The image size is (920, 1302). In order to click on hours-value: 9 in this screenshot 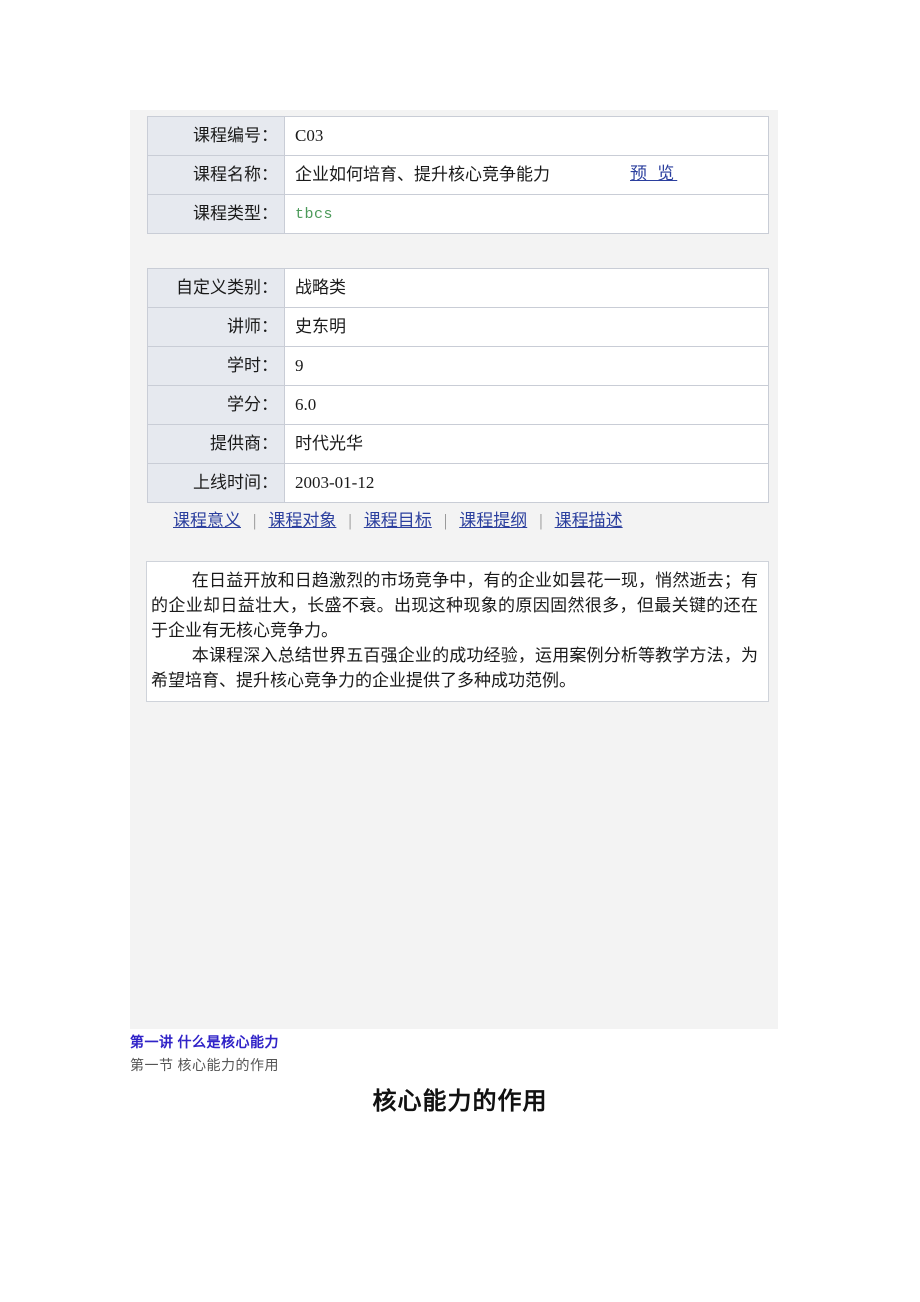, I will do `click(526, 366)`.